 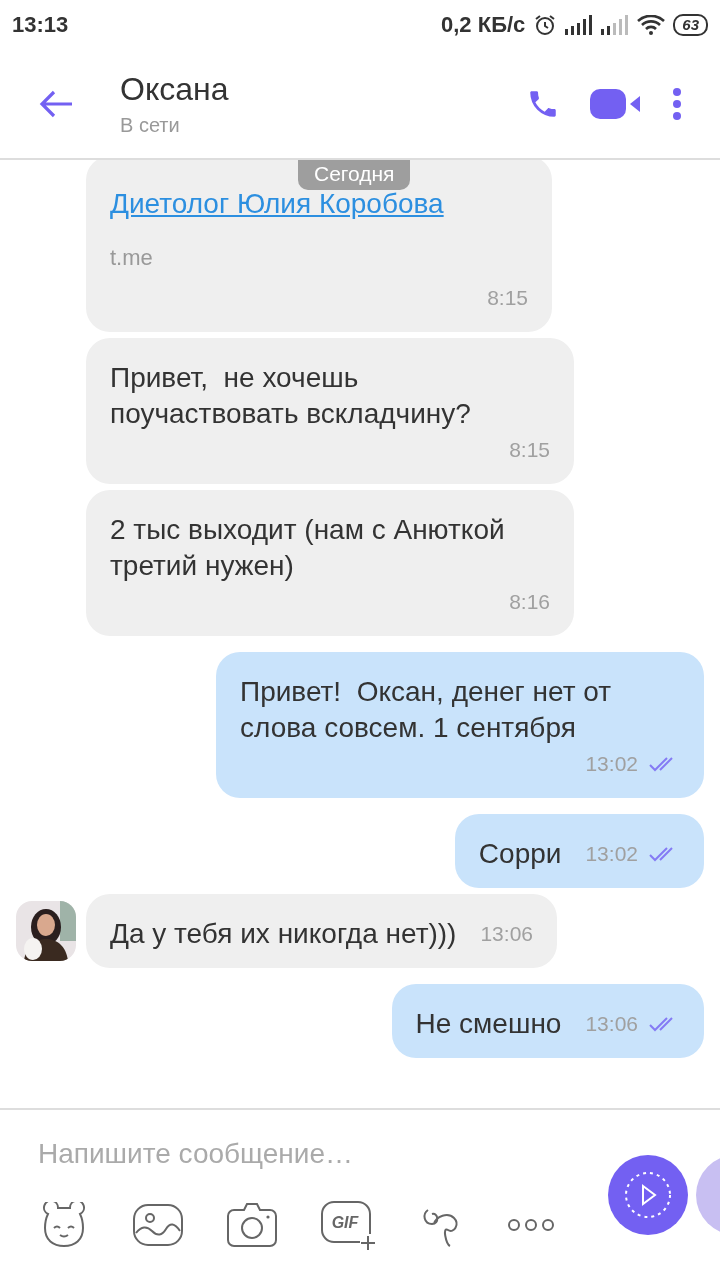 What do you see at coordinates (483, 25) in the screenshot?
I see `network-speed: 0,2 КБ/с` at bounding box center [483, 25].